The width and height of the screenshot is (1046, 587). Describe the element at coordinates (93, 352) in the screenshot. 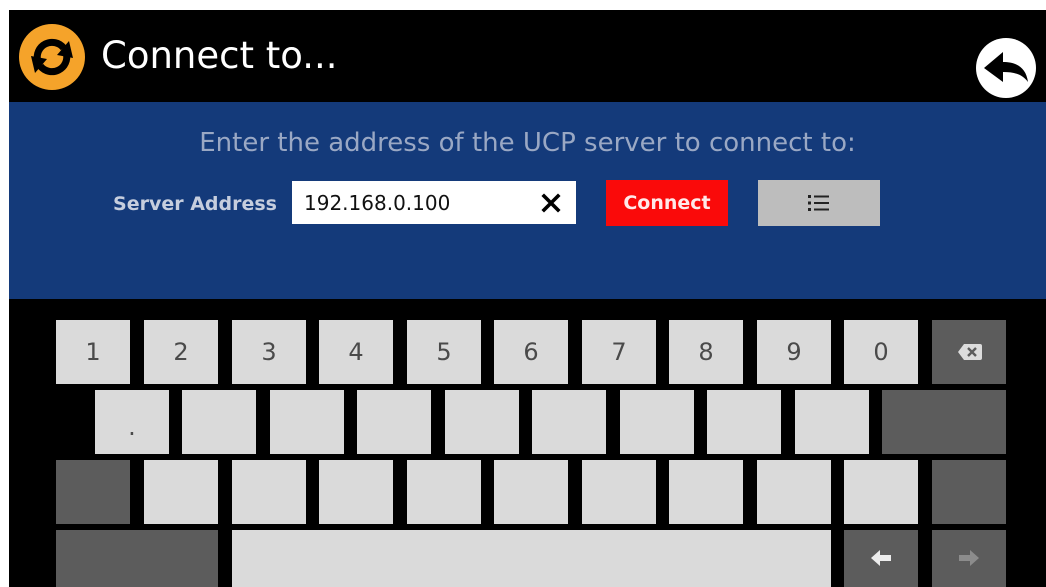

I see `key-1: 1` at that location.